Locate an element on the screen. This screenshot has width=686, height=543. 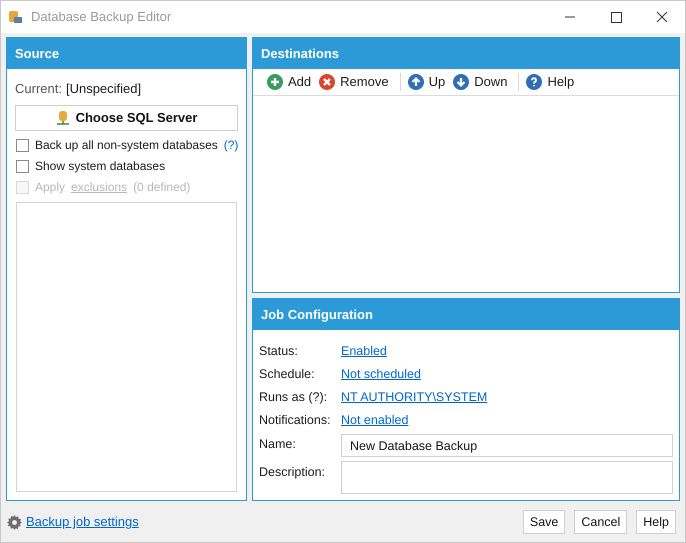
dialog-button: Help is located at coordinates (656, 522).